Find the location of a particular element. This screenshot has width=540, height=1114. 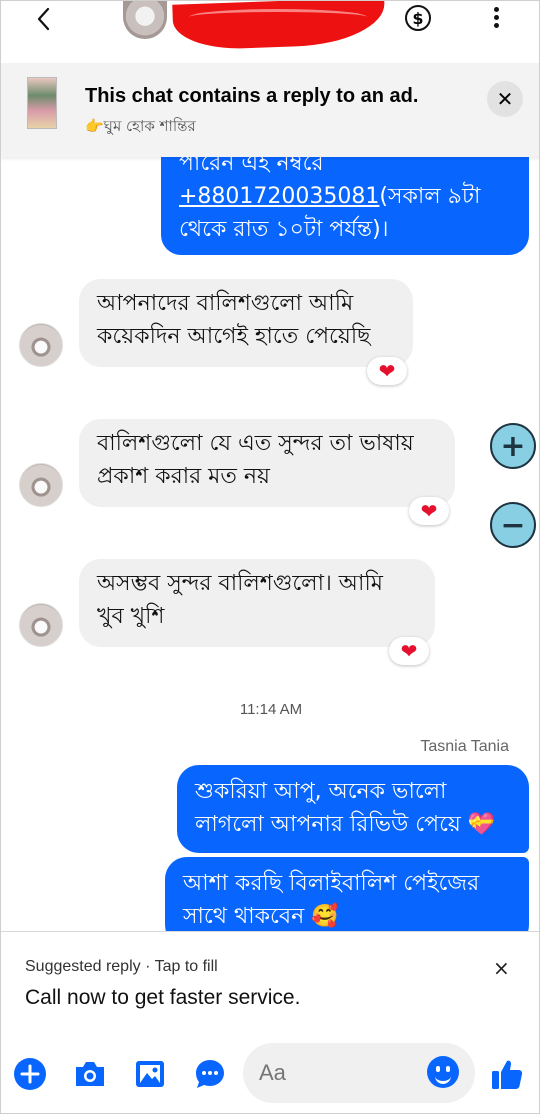

message-line: আপনাদের বালিশগুলো আমি is located at coordinates (225, 303).